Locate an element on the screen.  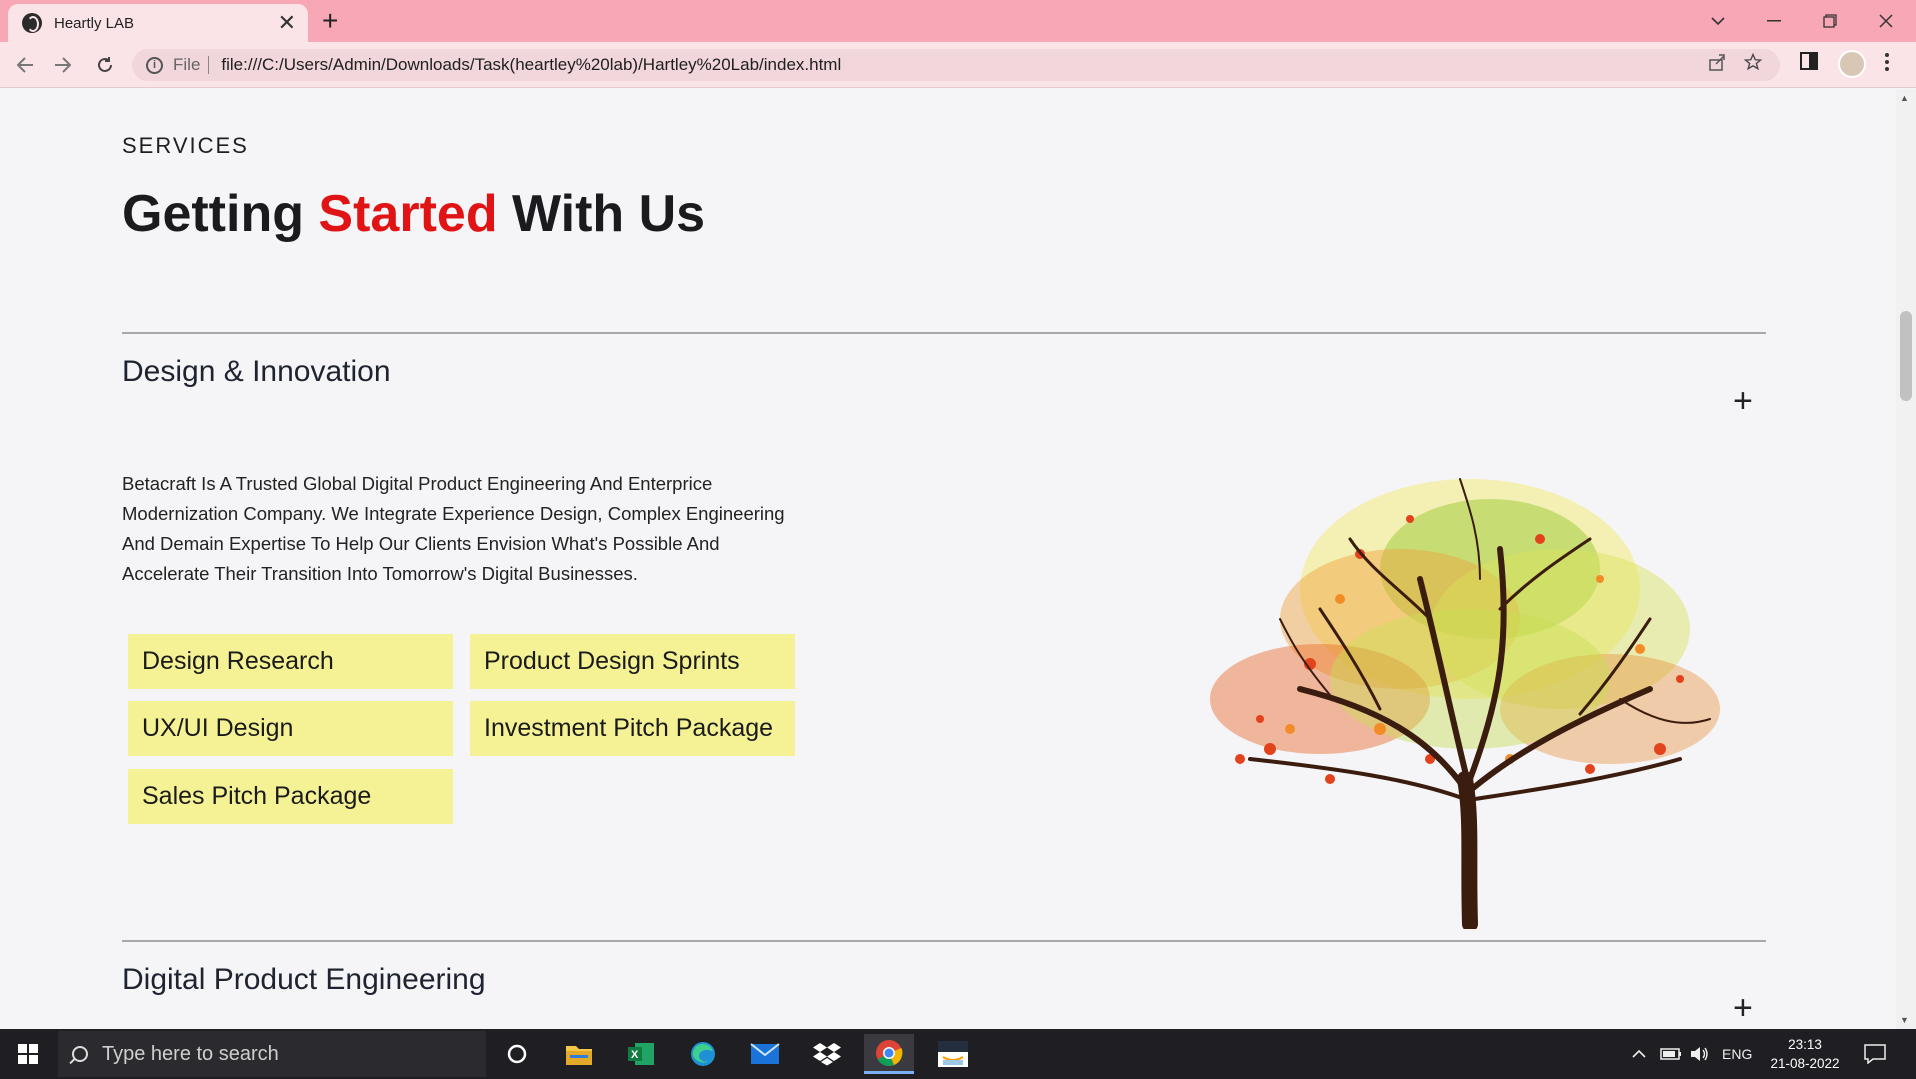
battery-icon is located at coordinates (1671, 1054).